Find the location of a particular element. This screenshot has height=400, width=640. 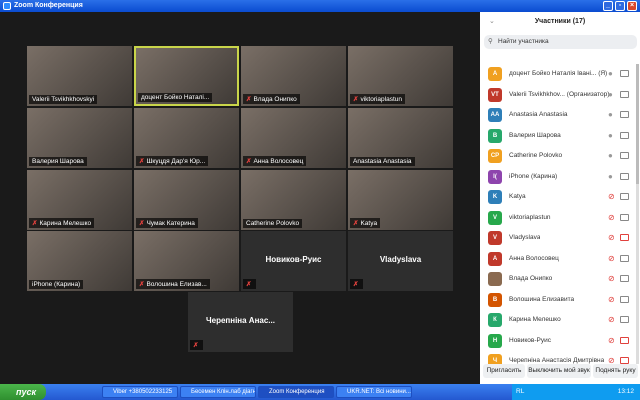

video-tile: ✗ Katya is located at coordinates (400, 200).